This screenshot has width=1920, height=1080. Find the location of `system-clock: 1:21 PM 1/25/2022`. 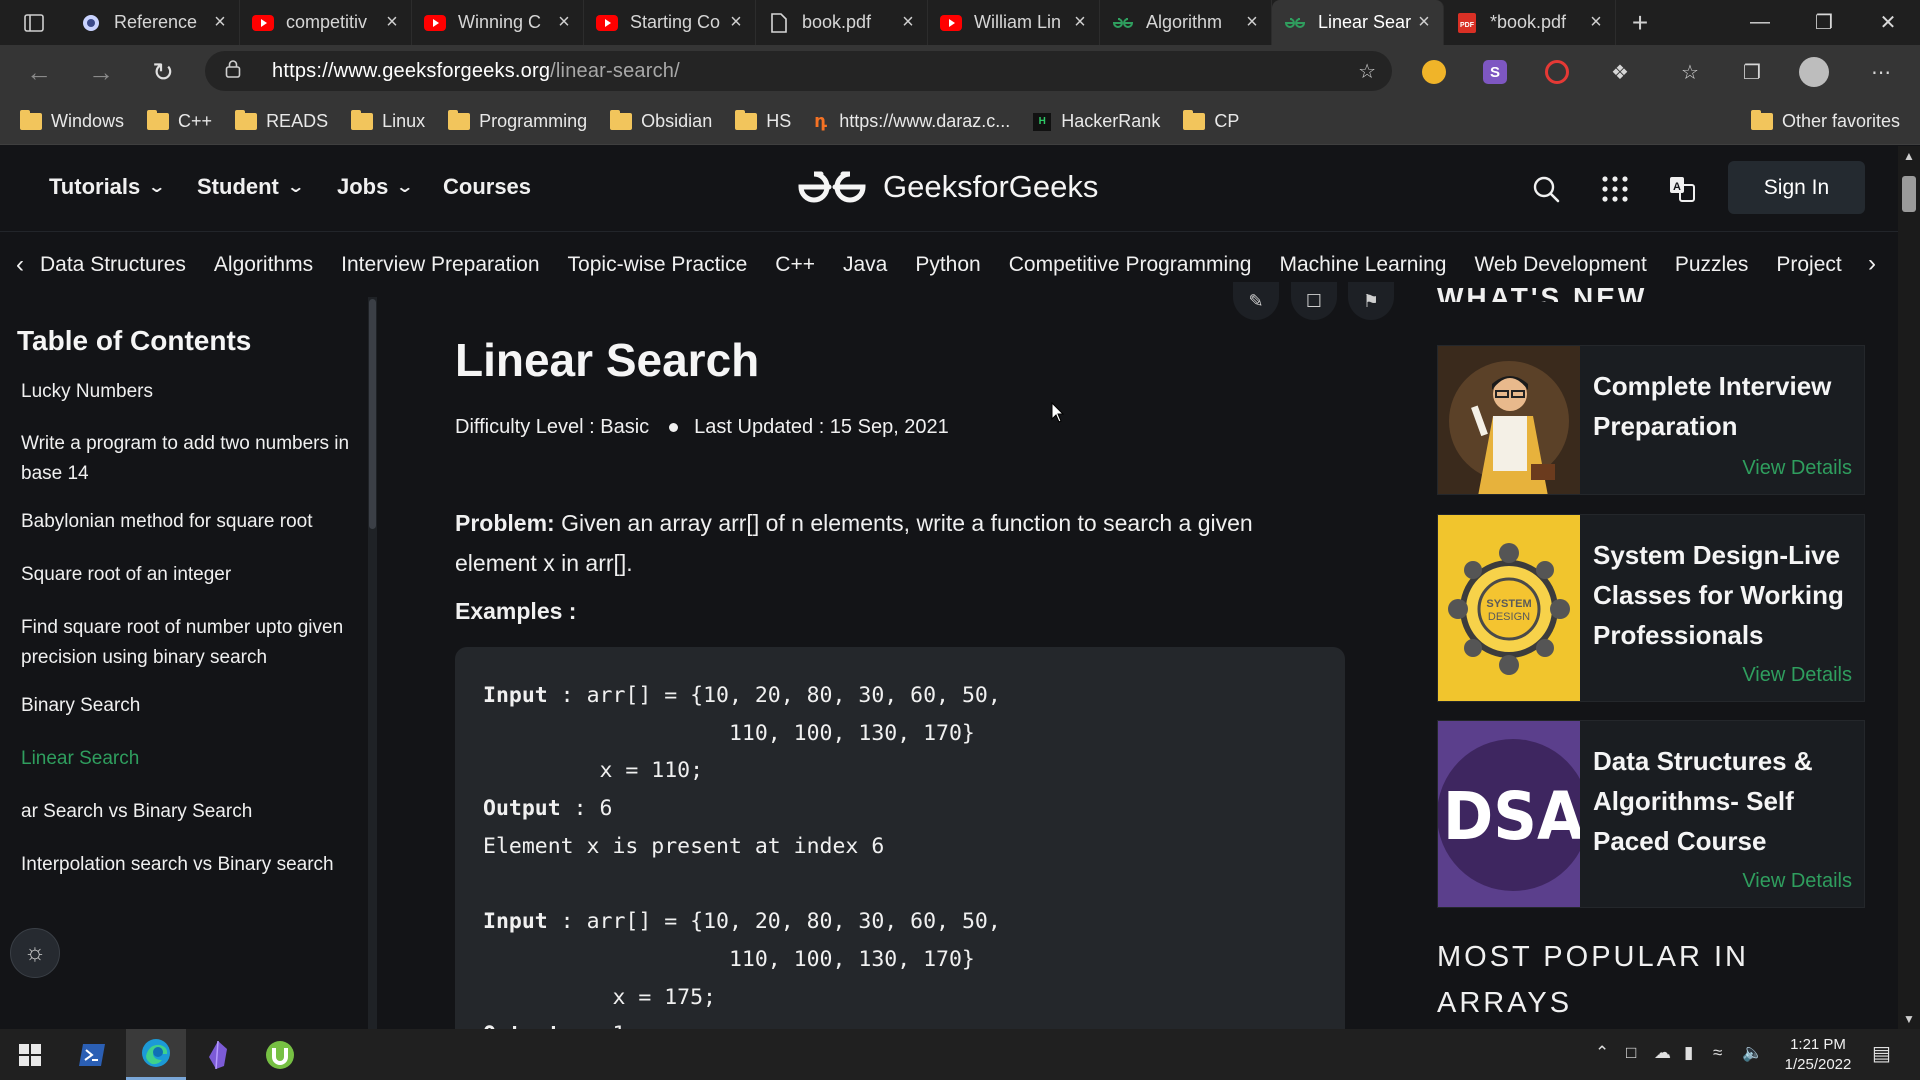

system-clock: 1:21 PM 1/25/2022 is located at coordinates (1818, 1055).